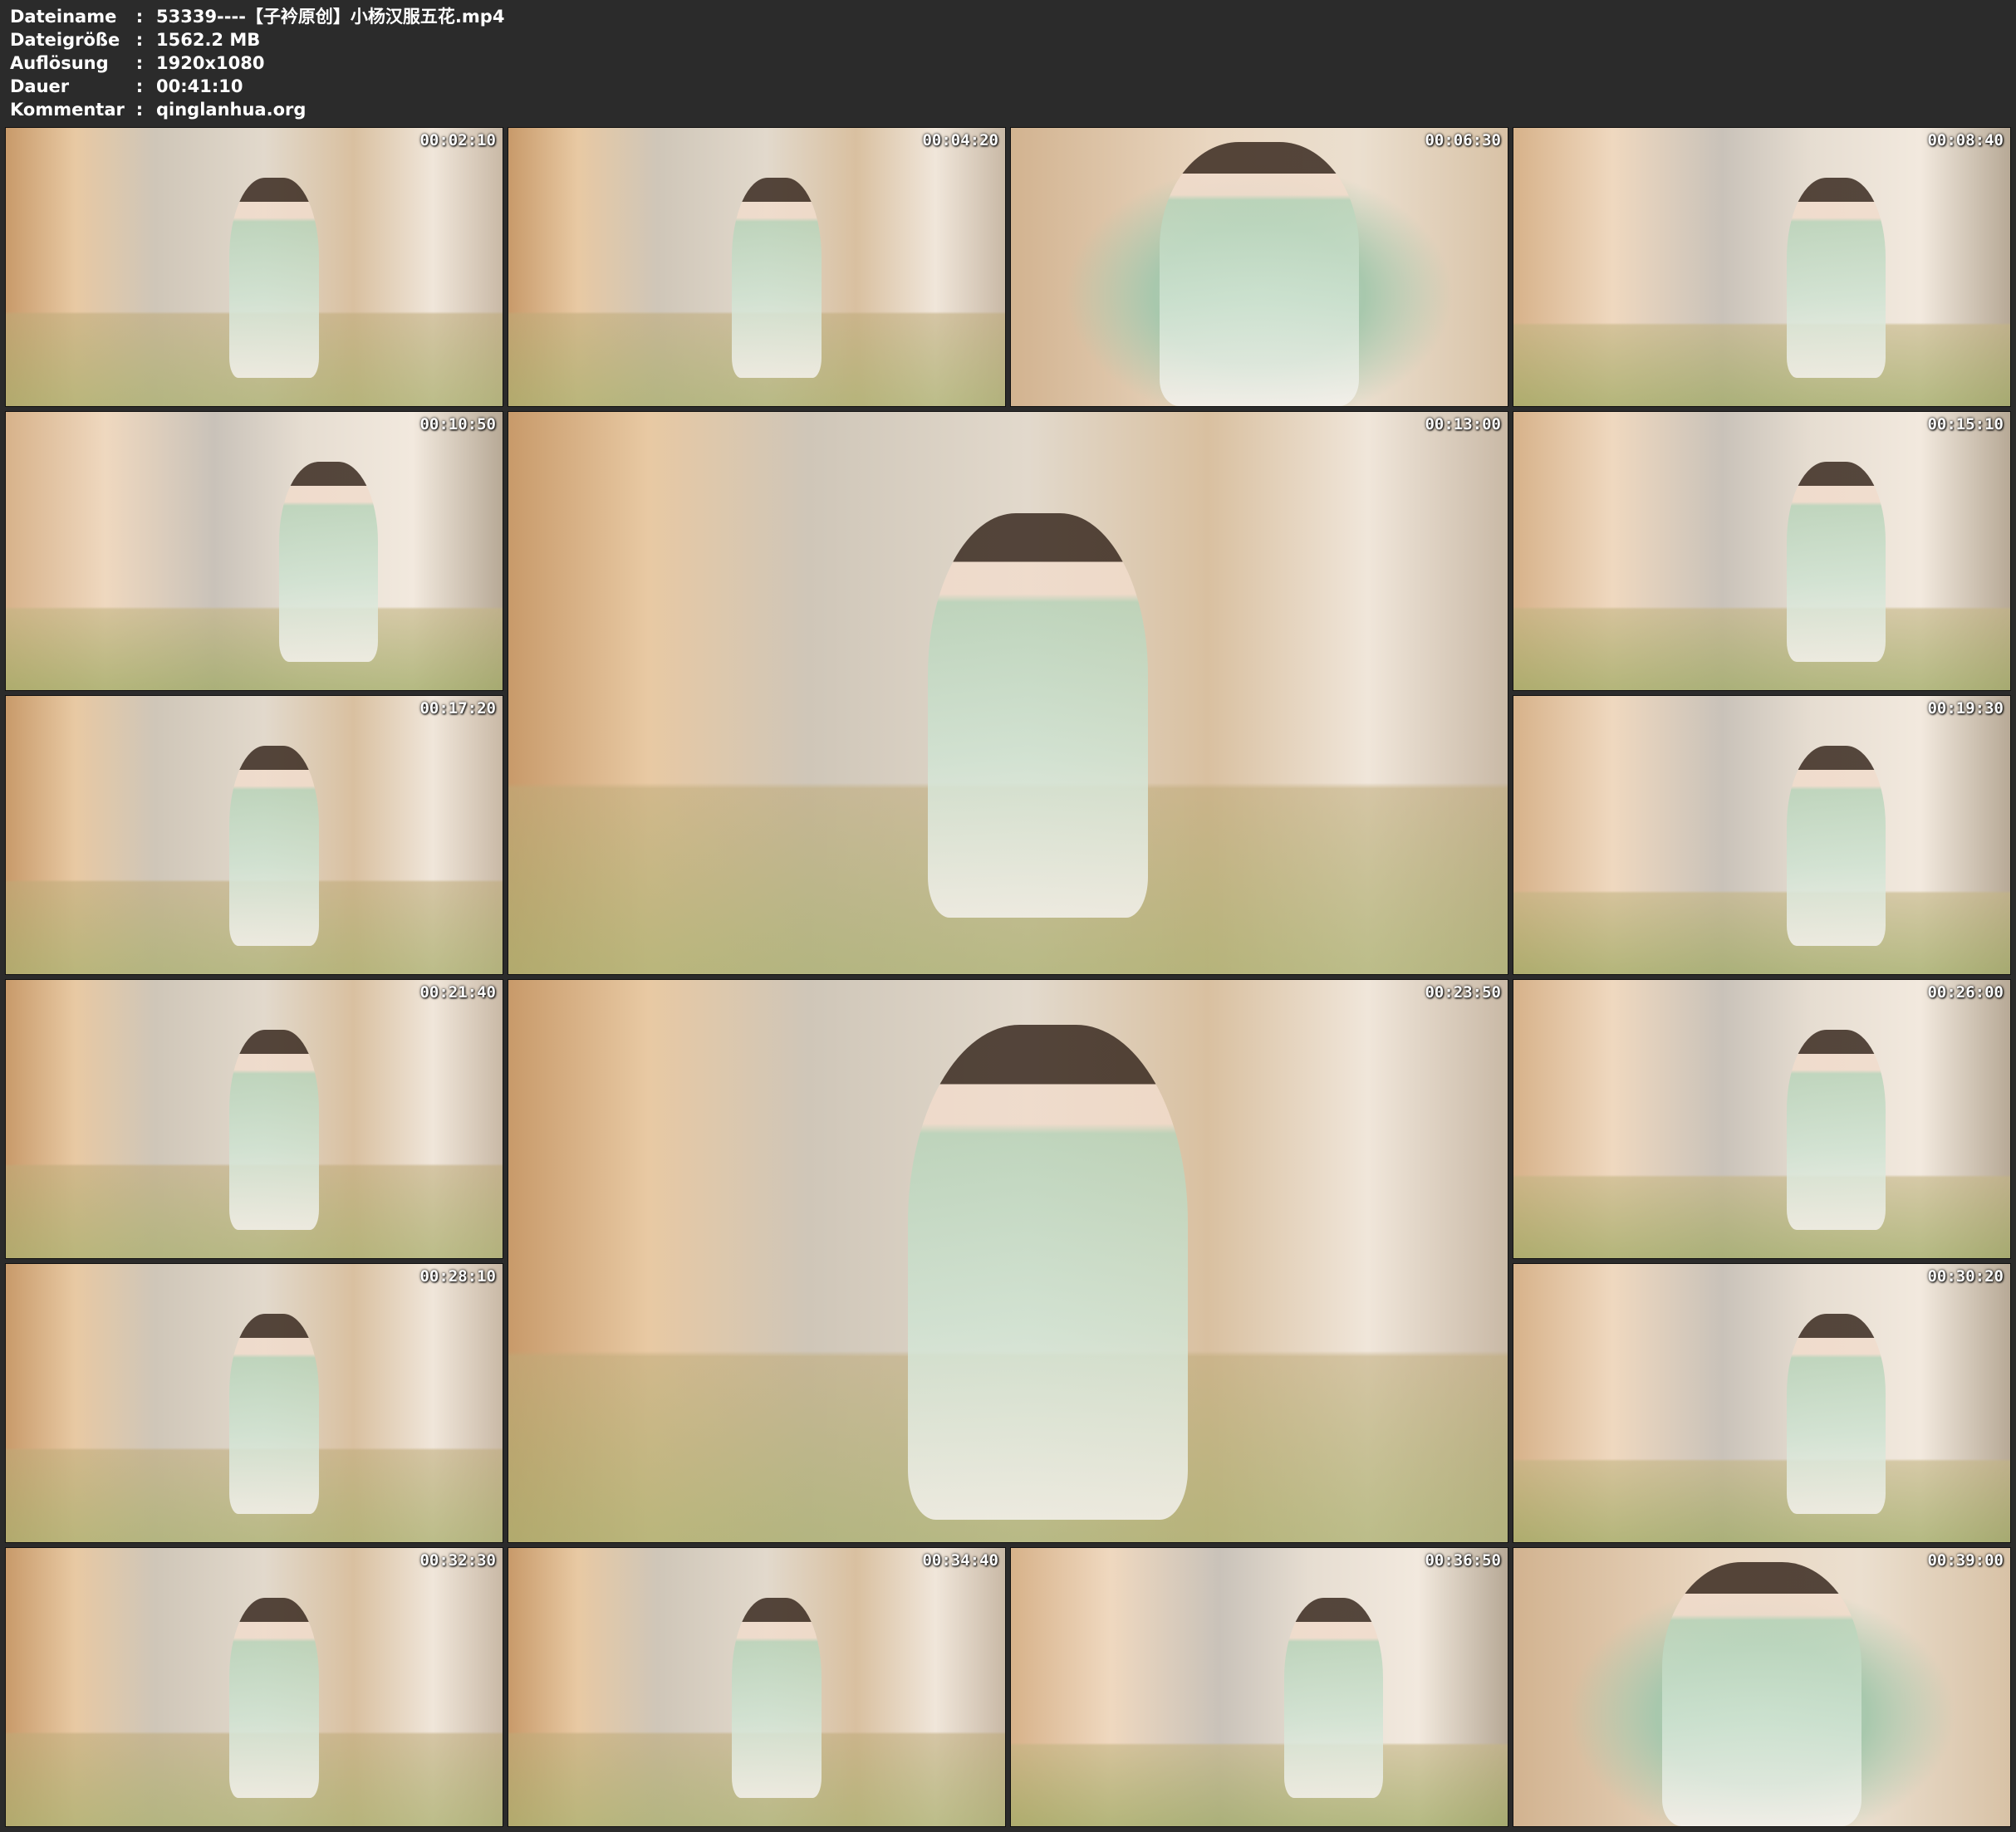 The width and height of the screenshot is (2016, 1832). I want to click on timestamp-label: 00:08:40, so click(1965, 140).